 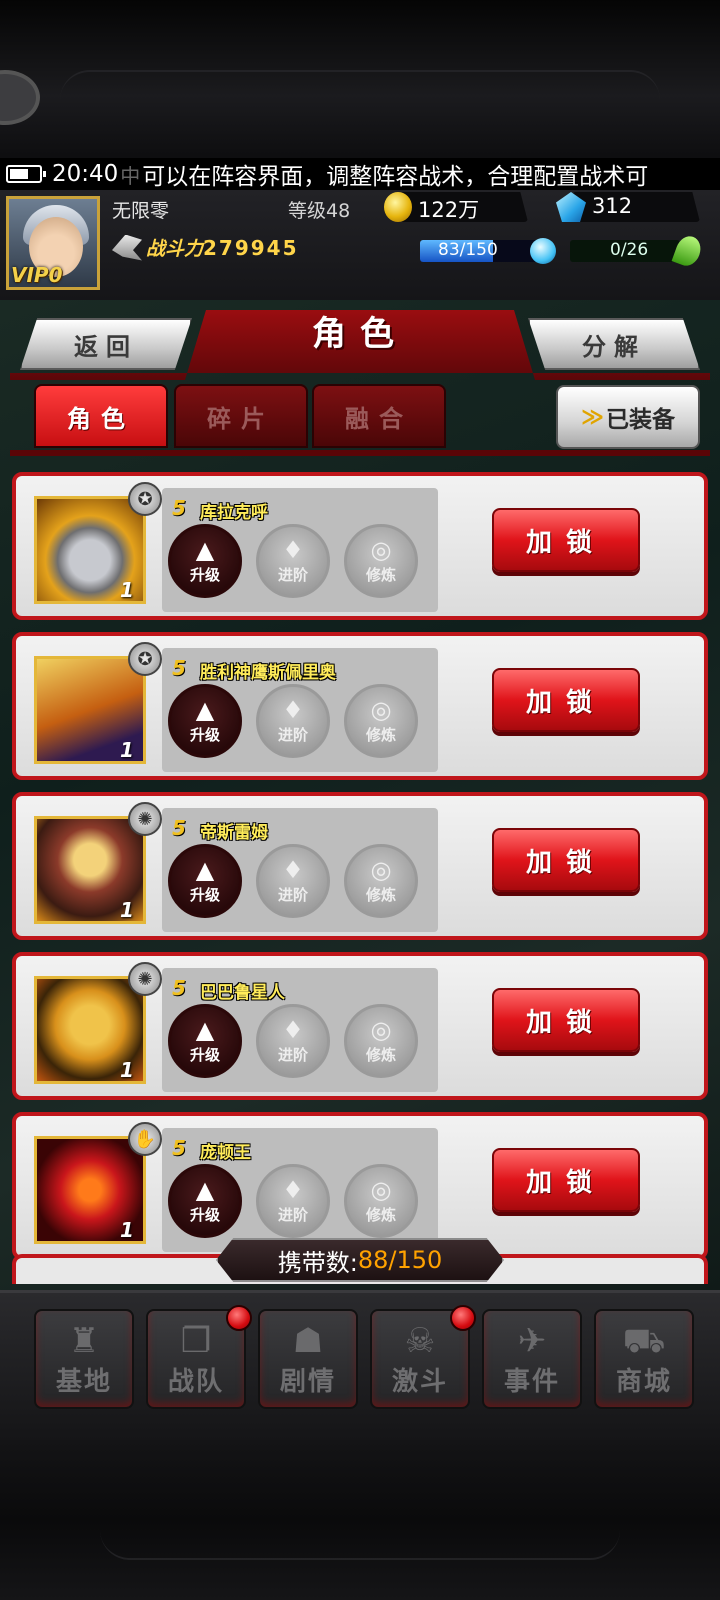 I want to click on back-button: 返回, so click(x=106, y=344).